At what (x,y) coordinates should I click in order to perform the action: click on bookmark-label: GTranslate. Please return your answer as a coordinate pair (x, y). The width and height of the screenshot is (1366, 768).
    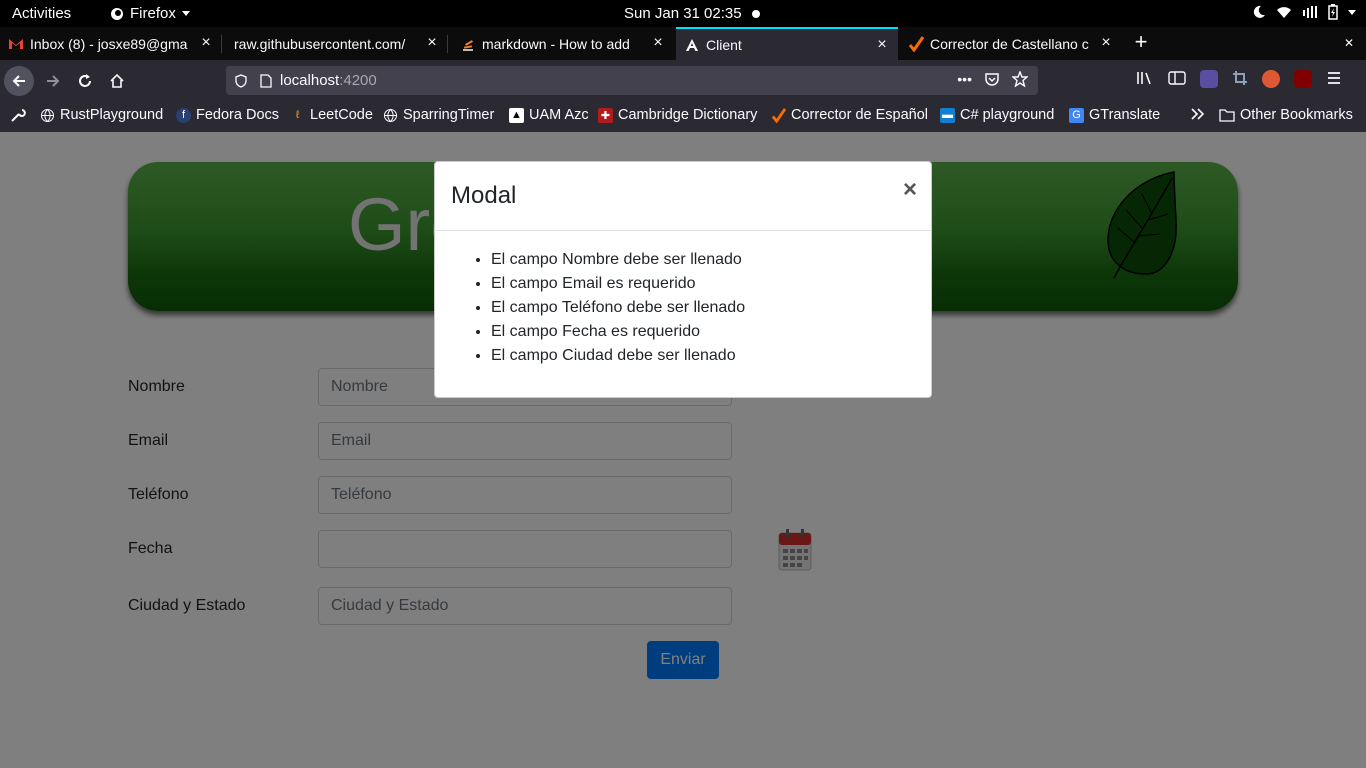
    Looking at the image, I should click on (1125, 115).